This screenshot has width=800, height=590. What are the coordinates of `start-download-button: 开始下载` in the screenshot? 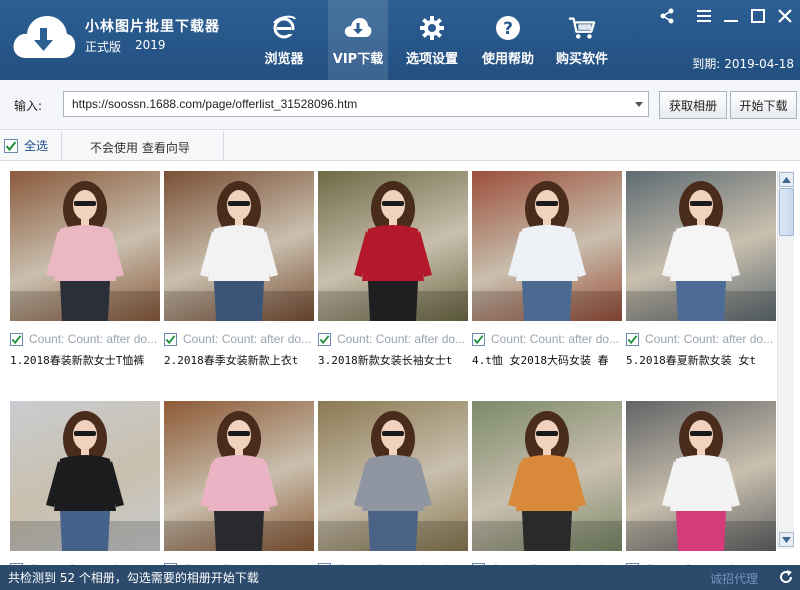 It's located at (763, 105).